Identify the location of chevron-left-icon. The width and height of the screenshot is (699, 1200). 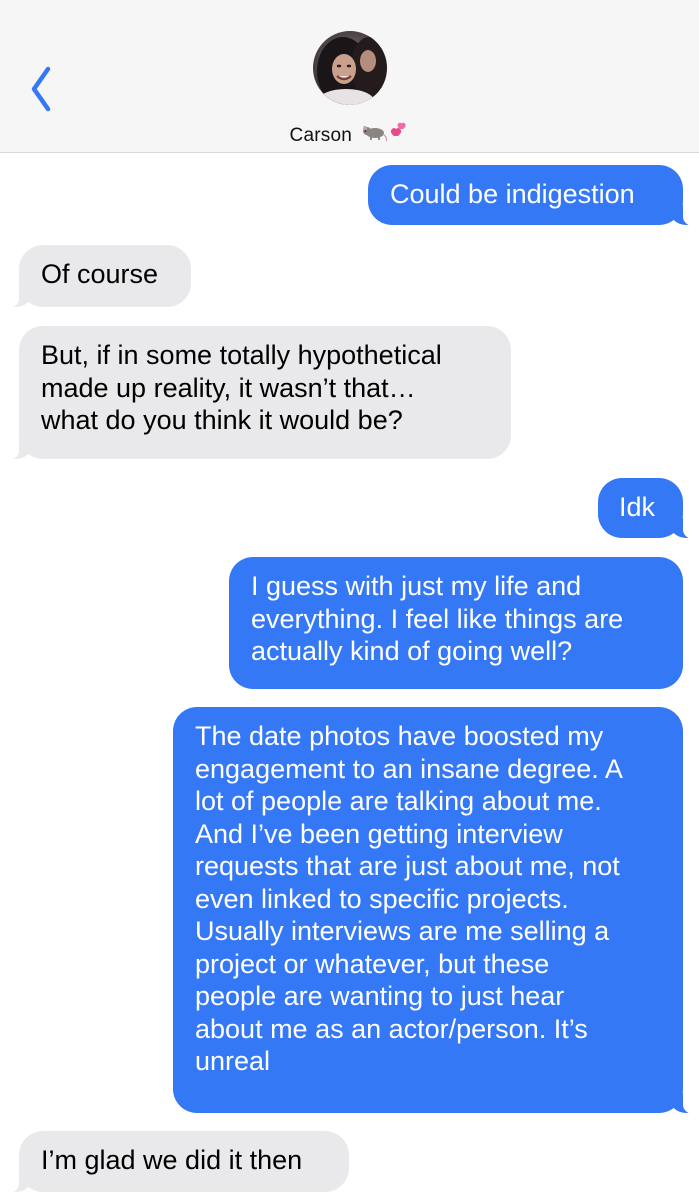
(41, 89).